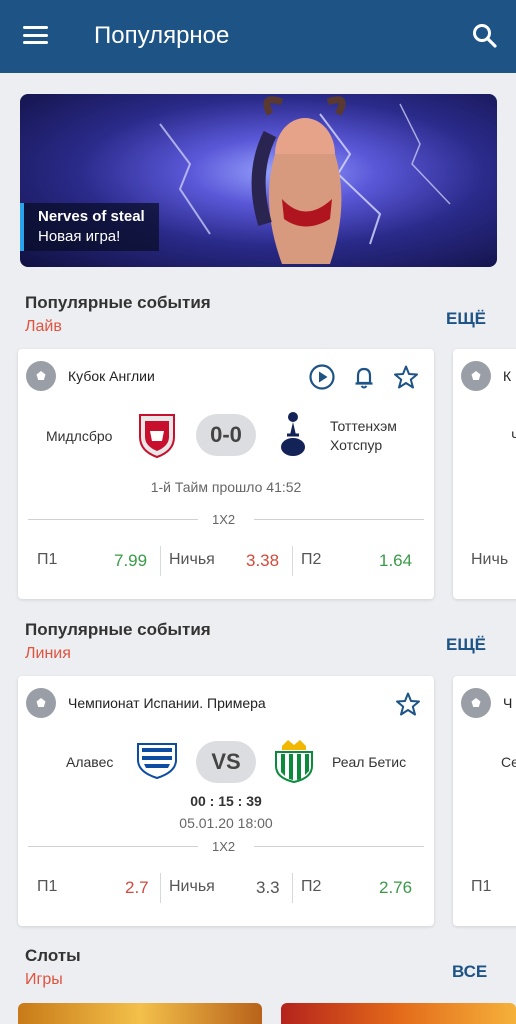 The width and height of the screenshot is (516, 1024). I want to click on live-event-card-next: К Ч Ничь, so click(484, 474).